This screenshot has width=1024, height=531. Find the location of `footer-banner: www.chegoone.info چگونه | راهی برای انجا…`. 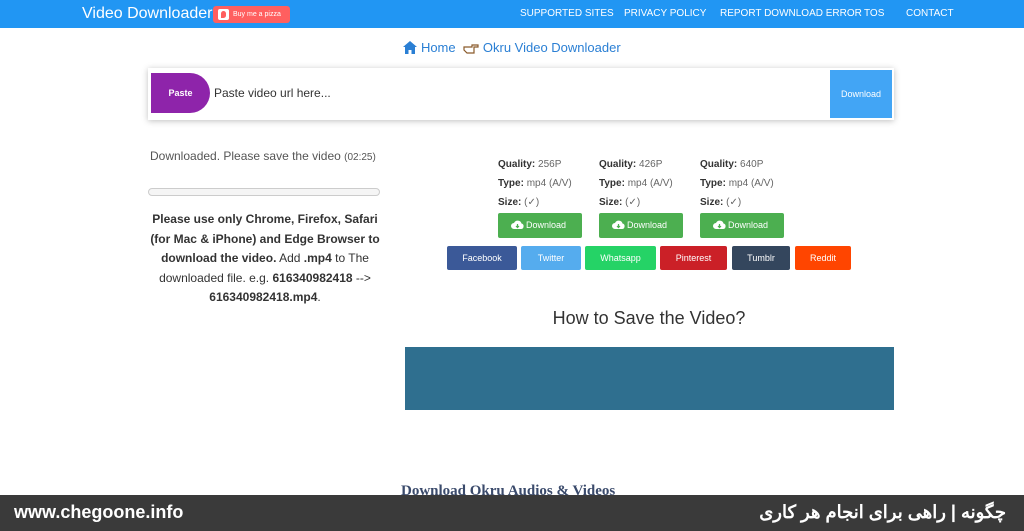

footer-banner: www.chegoone.info چگونه | راهی برای انجا… is located at coordinates (512, 513).